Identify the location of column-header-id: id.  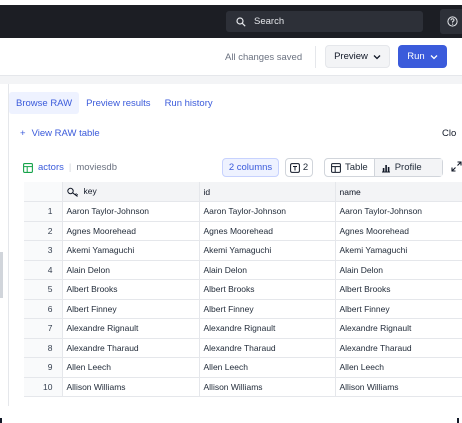
(267, 192).